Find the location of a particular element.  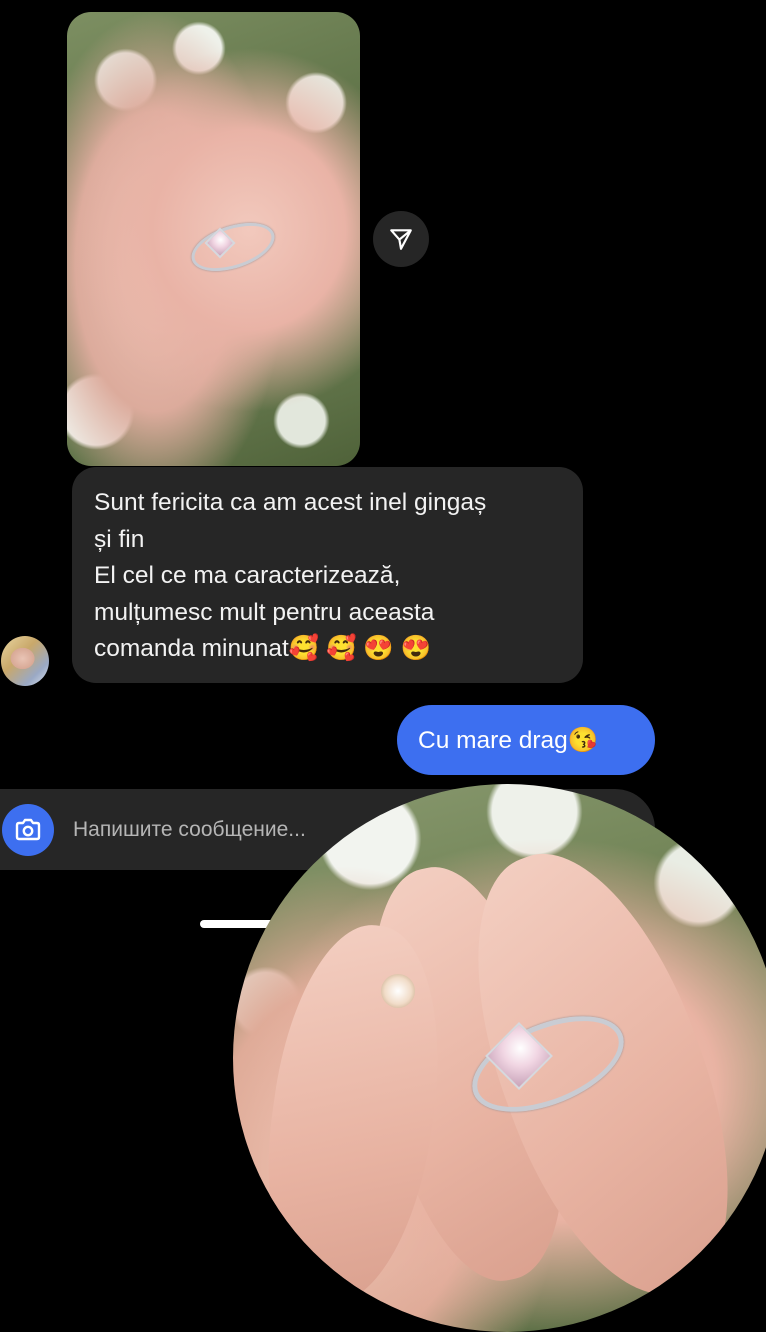

flower-bud is located at coordinates (398, 991).